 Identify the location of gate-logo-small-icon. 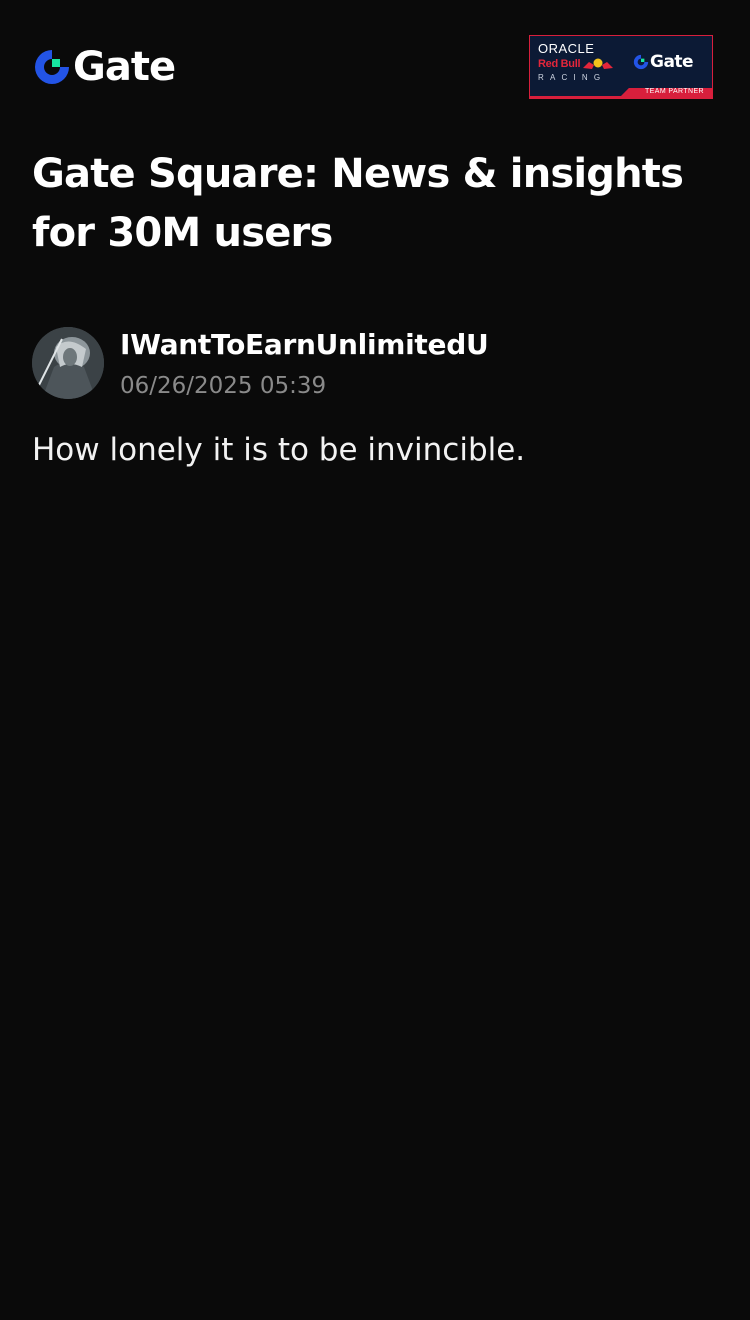
(641, 62).